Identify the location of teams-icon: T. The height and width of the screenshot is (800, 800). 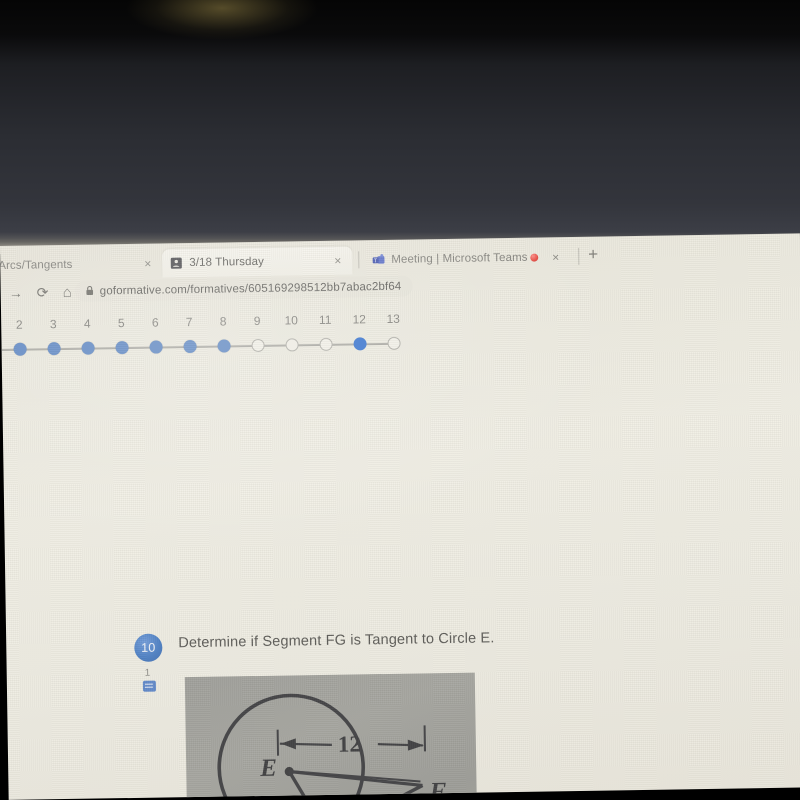
(378, 260).